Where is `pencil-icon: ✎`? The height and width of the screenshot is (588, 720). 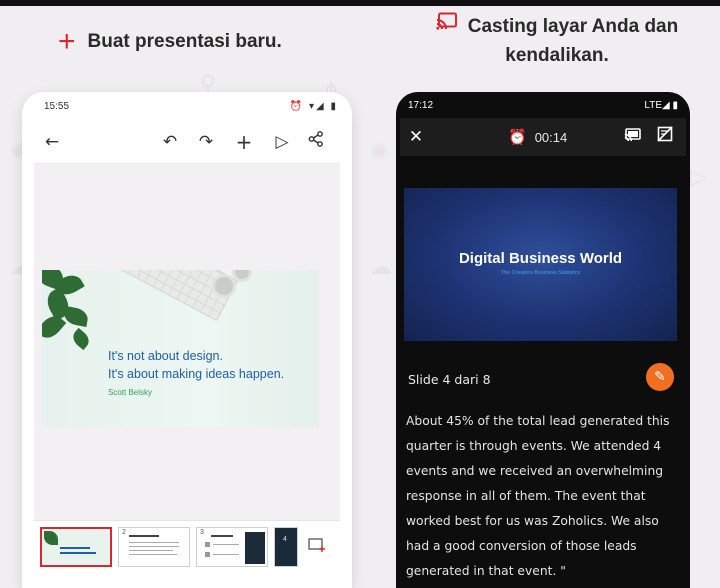
pencil-icon: ✎ is located at coordinates (660, 377).